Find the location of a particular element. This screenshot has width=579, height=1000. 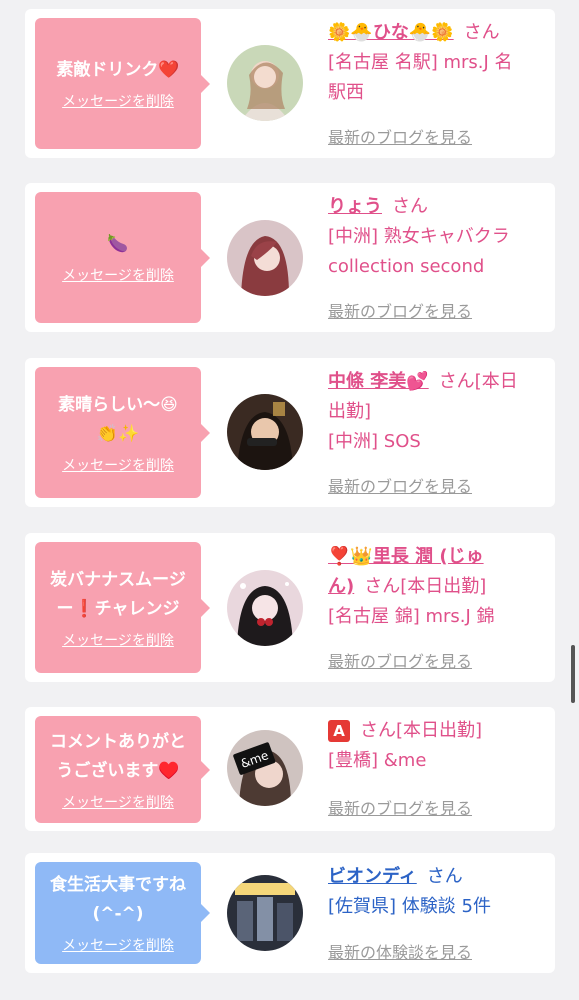

message-text: 炭バナナスムージ ー❗️チャレンジ is located at coordinates (118, 594).